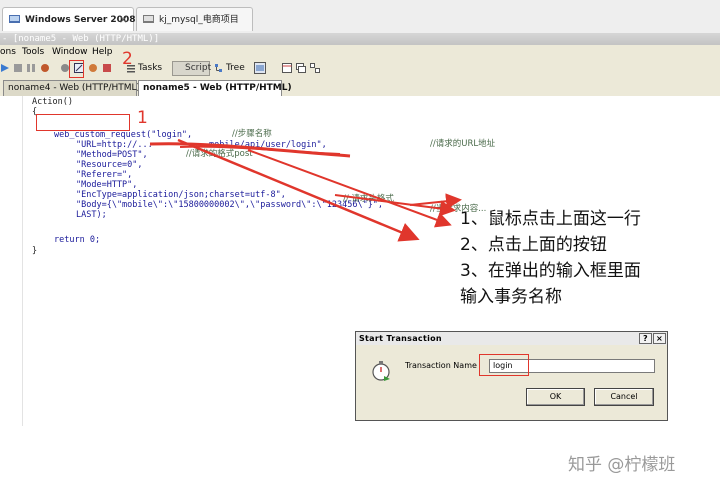  I want to click on step-instruction-4: 输入事务名称, so click(511, 297).